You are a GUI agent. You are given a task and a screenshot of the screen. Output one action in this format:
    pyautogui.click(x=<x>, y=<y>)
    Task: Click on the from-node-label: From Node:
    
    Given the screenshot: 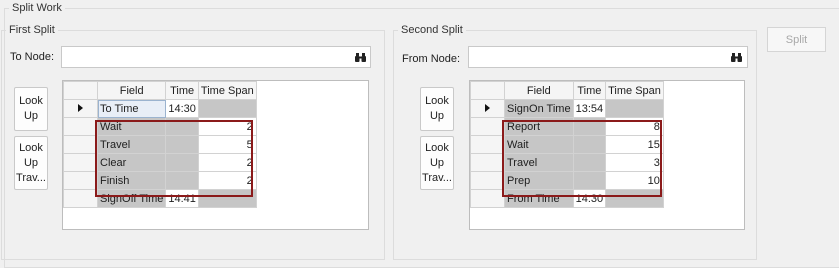 What is the action you would take?
    pyautogui.click(x=431, y=59)
    